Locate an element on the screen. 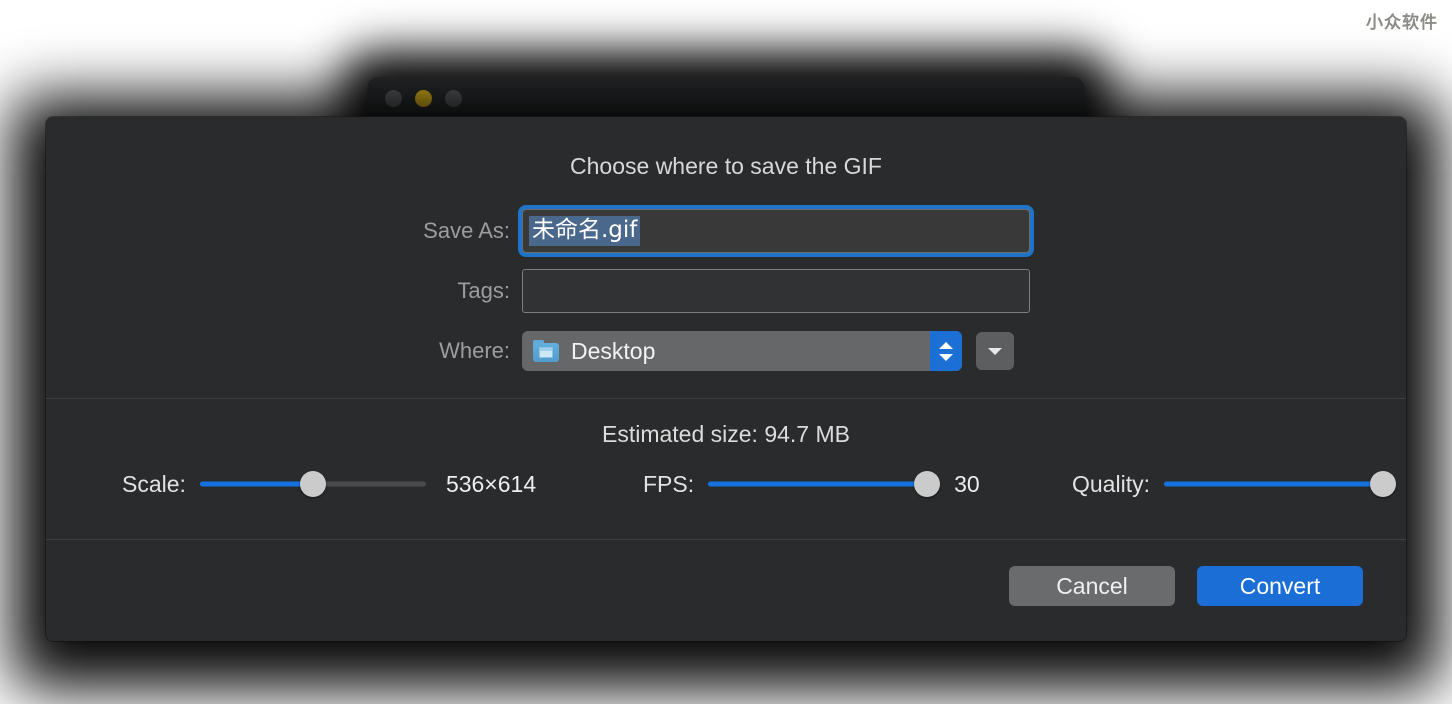 This screenshot has width=1452, height=704. fps-slider-fill is located at coordinates (818, 484).